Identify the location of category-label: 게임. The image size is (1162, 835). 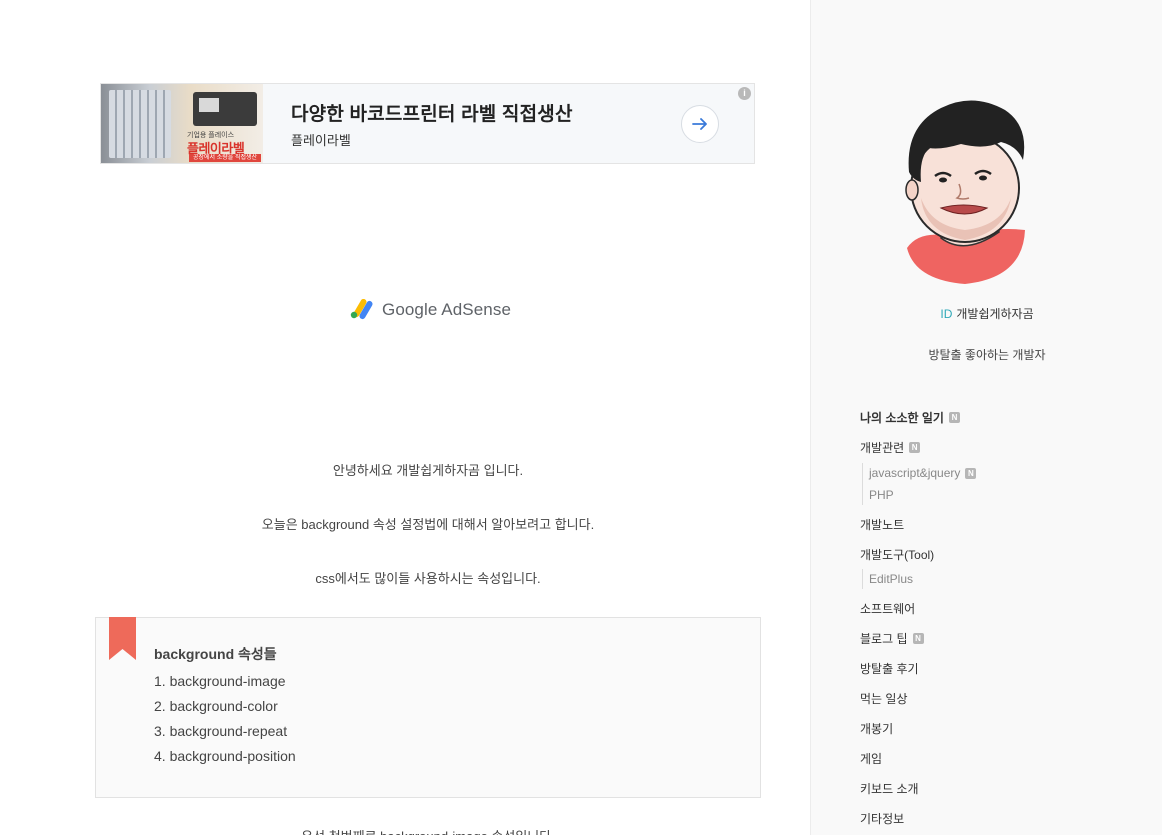
(871, 758).